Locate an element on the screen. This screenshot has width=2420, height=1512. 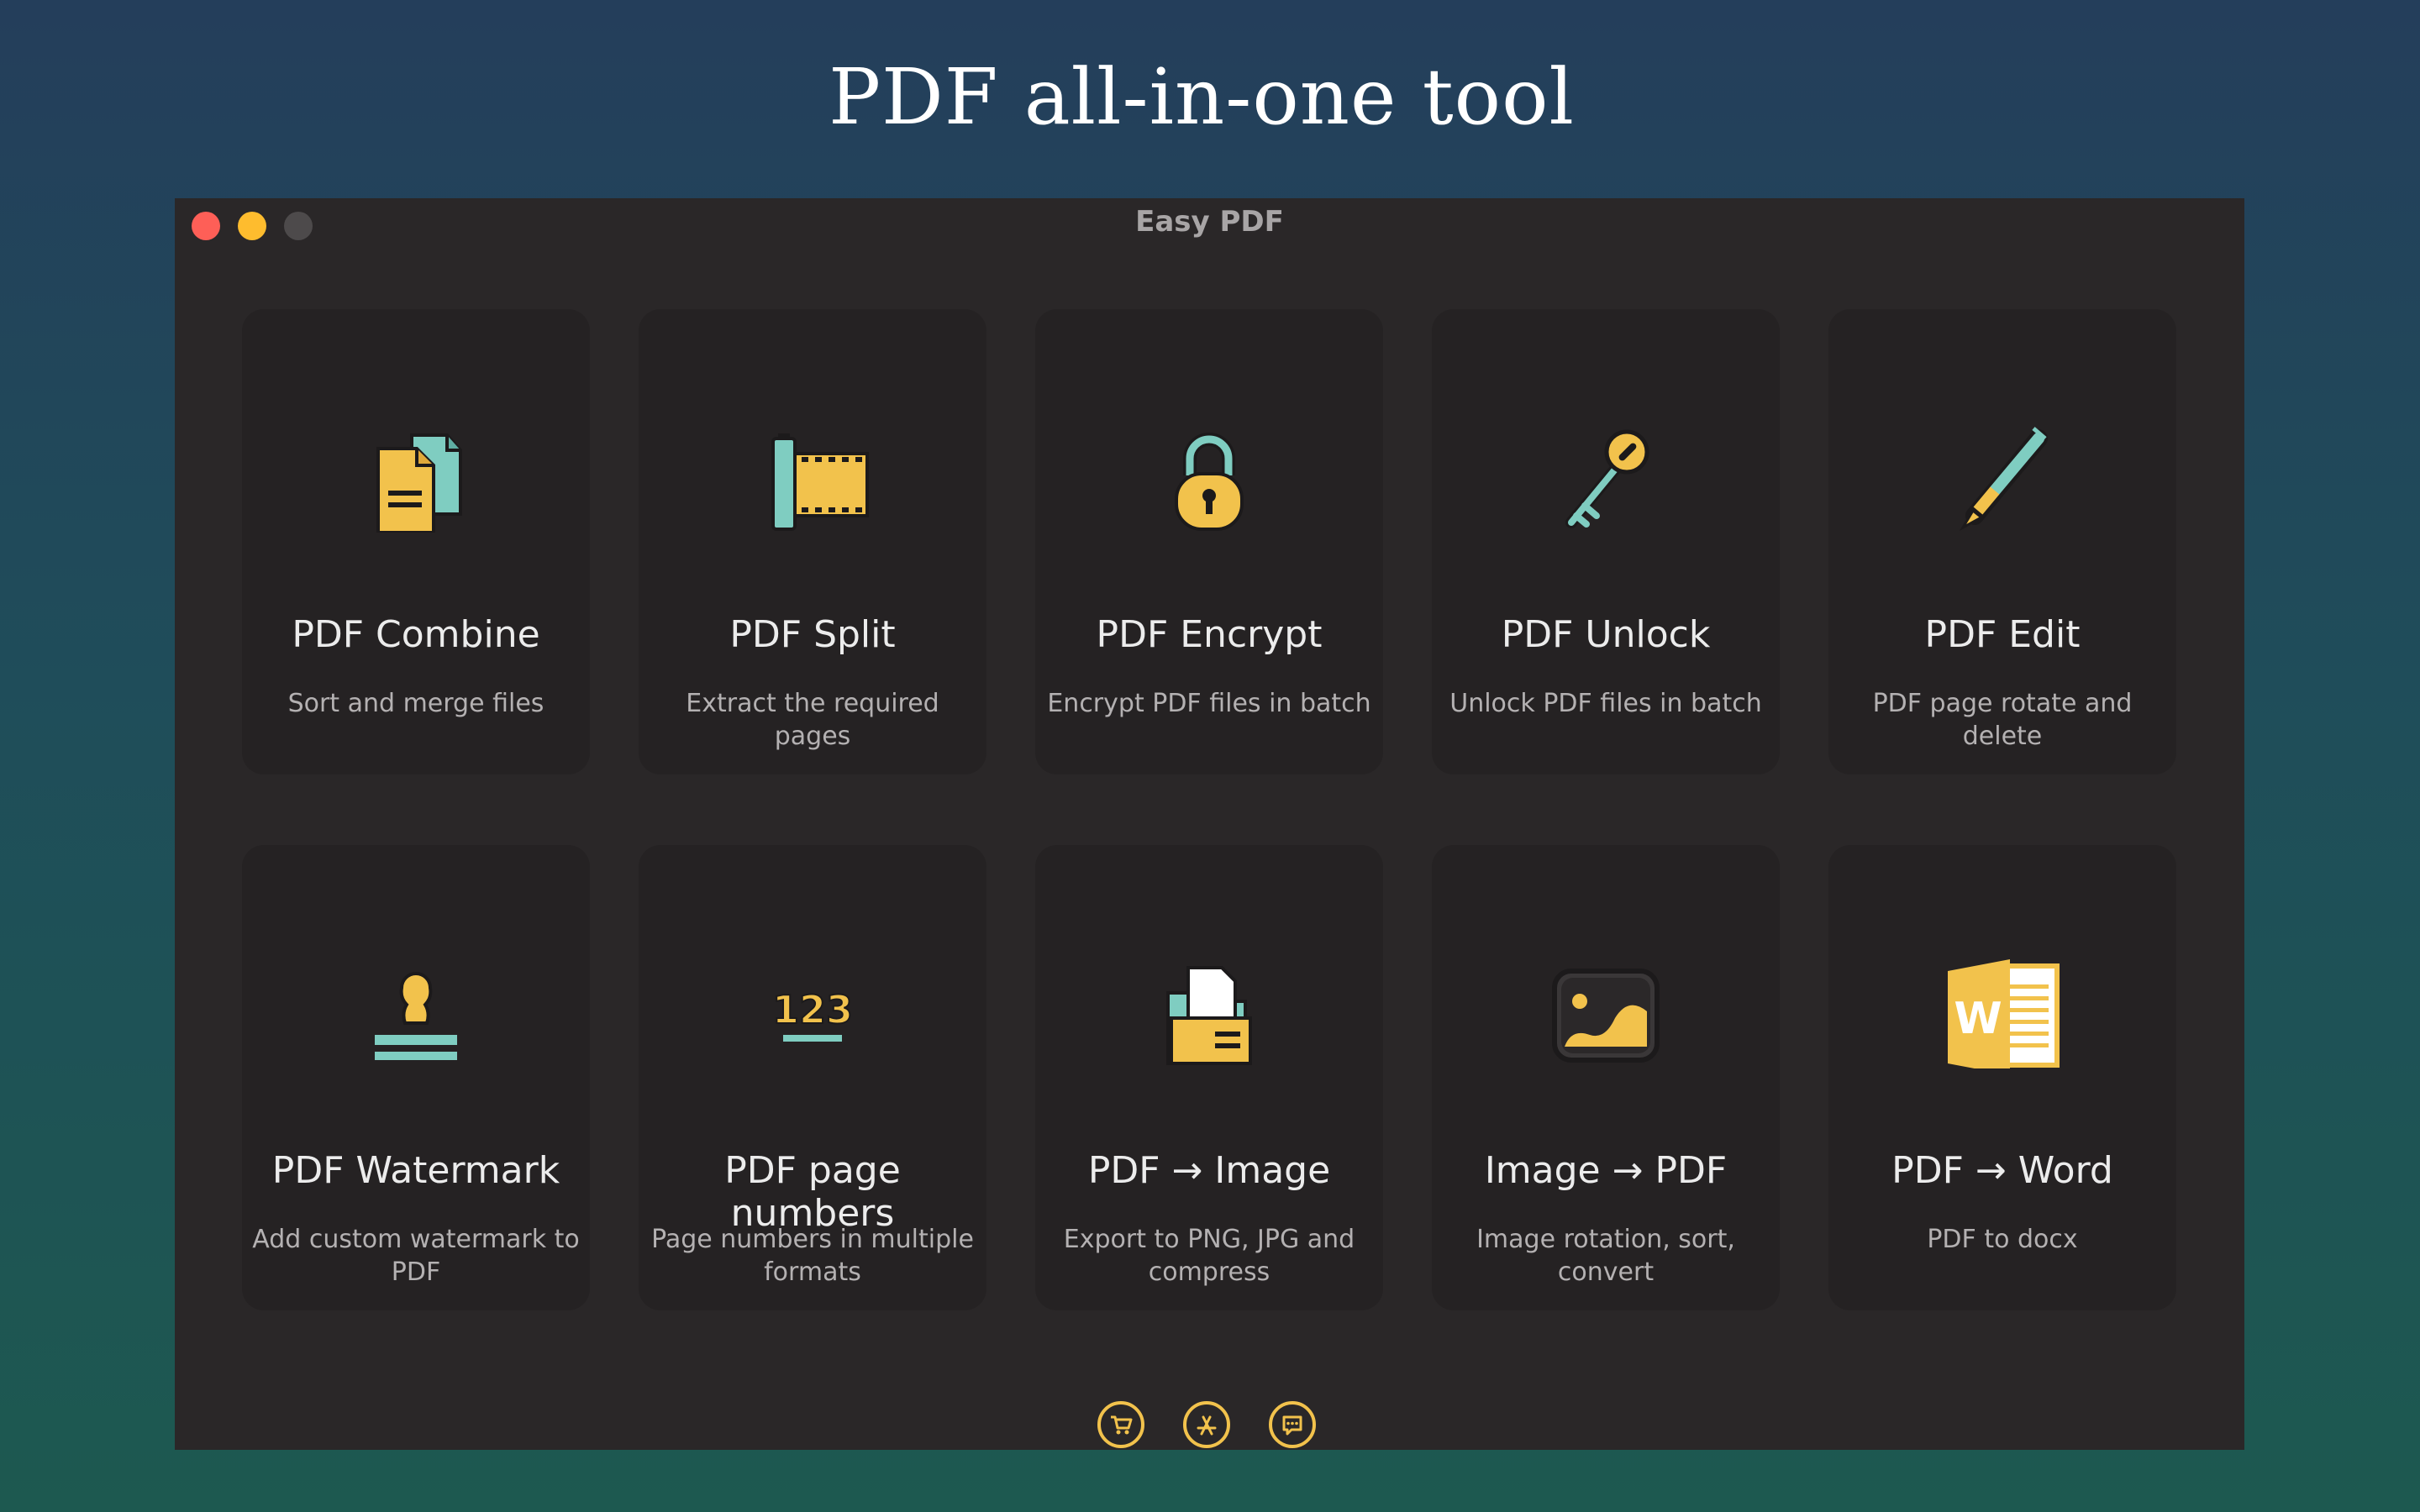
store-cart-button is located at coordinates (1120, 1424).